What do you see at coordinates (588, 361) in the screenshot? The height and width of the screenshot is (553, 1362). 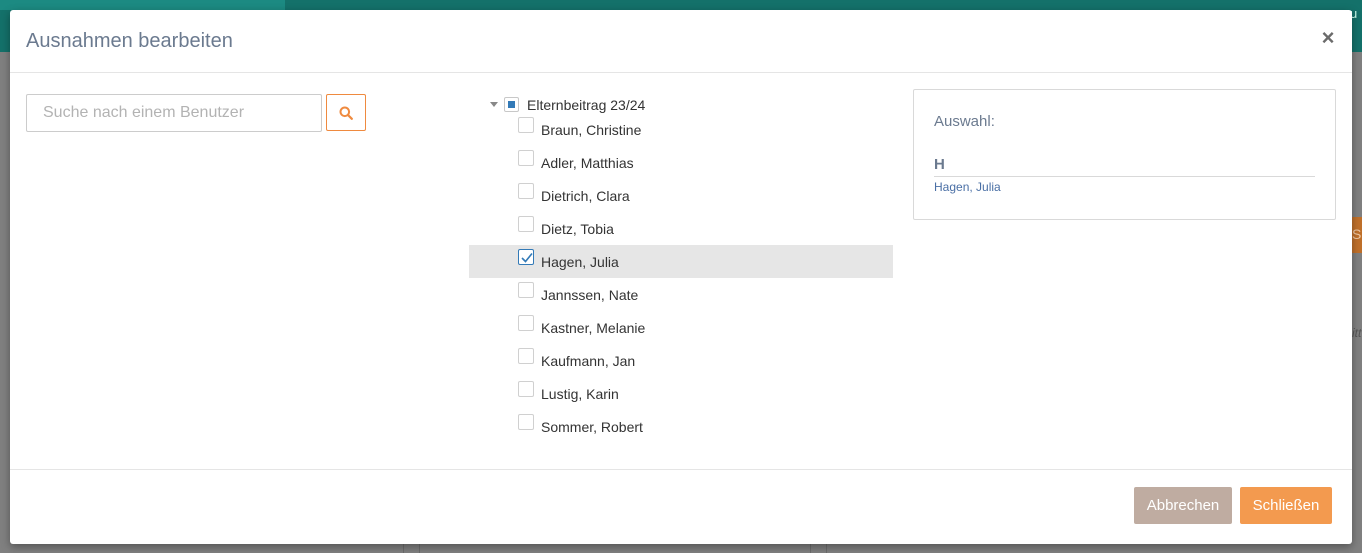 I see `tree-item-label: Kaufmann, Jan` at bounding box center [588, 361].